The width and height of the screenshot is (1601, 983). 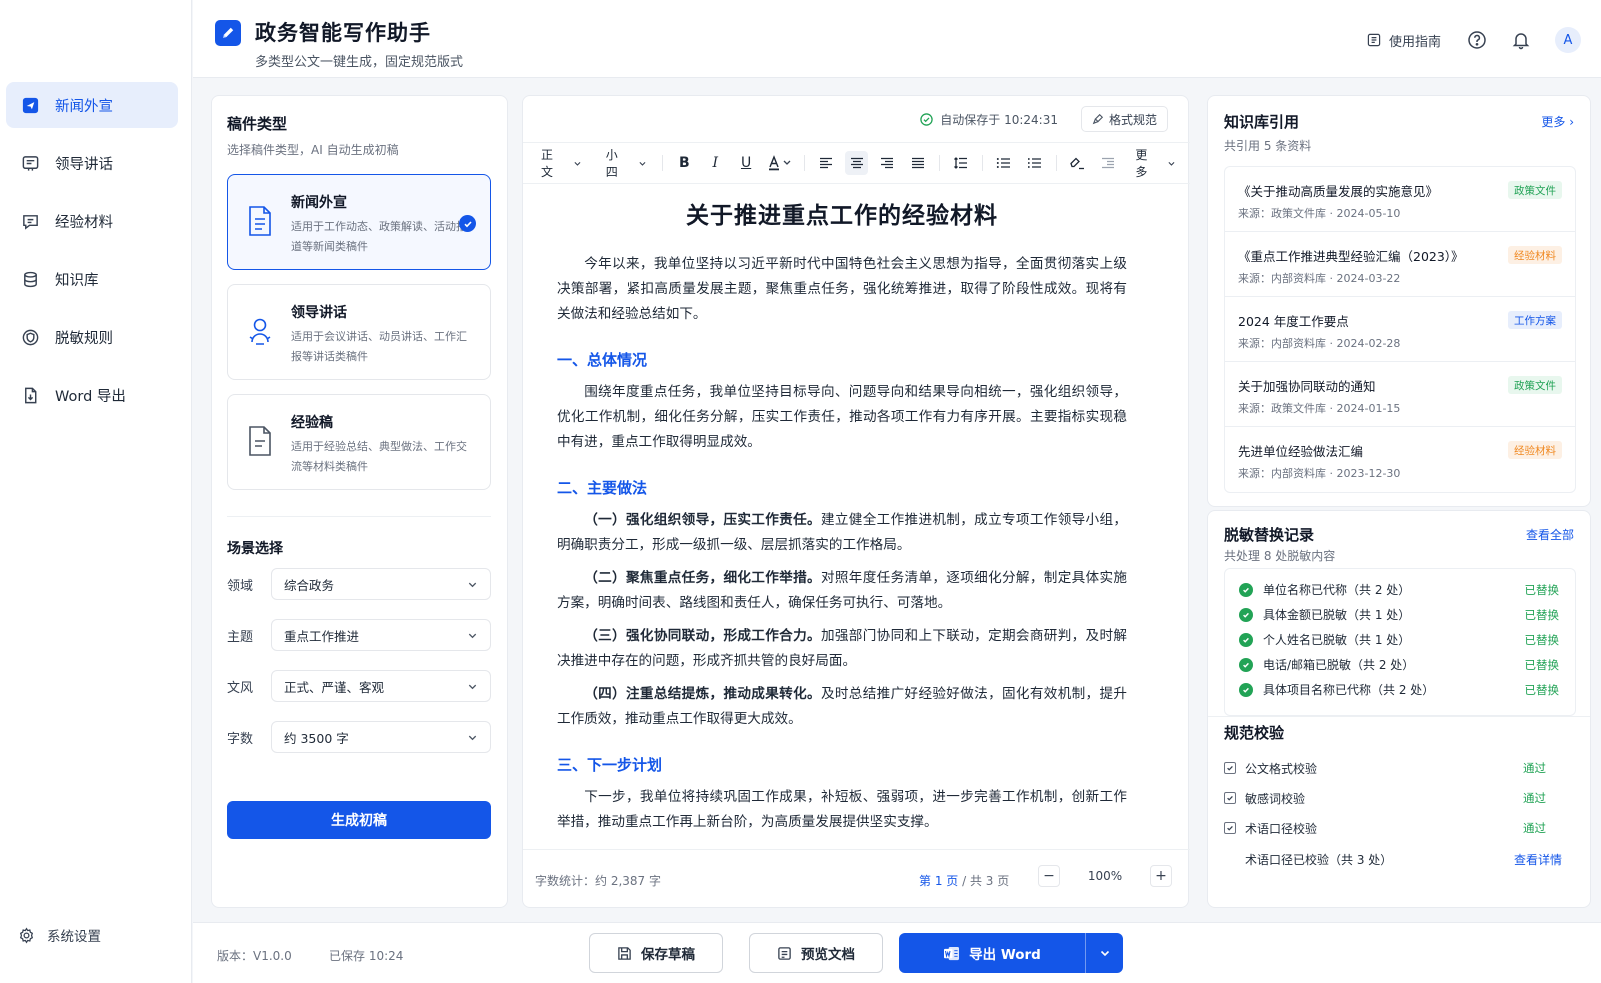 I want to click on font-size-select: 小四, so click(x=626, y=163).